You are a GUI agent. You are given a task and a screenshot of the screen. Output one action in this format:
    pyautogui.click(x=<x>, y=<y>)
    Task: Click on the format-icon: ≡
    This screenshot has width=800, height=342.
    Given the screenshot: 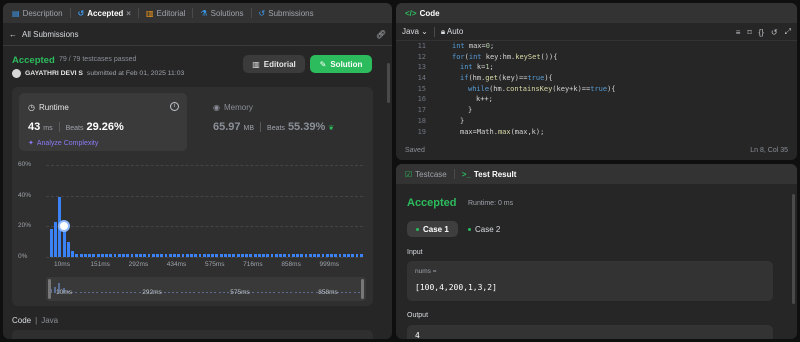 What is the action you would take?
    pyautogui.click(x=738, y=32)
    